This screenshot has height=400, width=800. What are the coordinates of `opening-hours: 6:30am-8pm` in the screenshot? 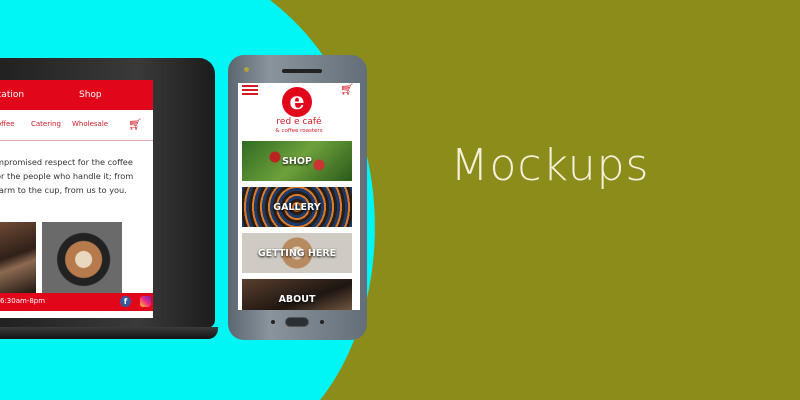 It's located at (23, 301).